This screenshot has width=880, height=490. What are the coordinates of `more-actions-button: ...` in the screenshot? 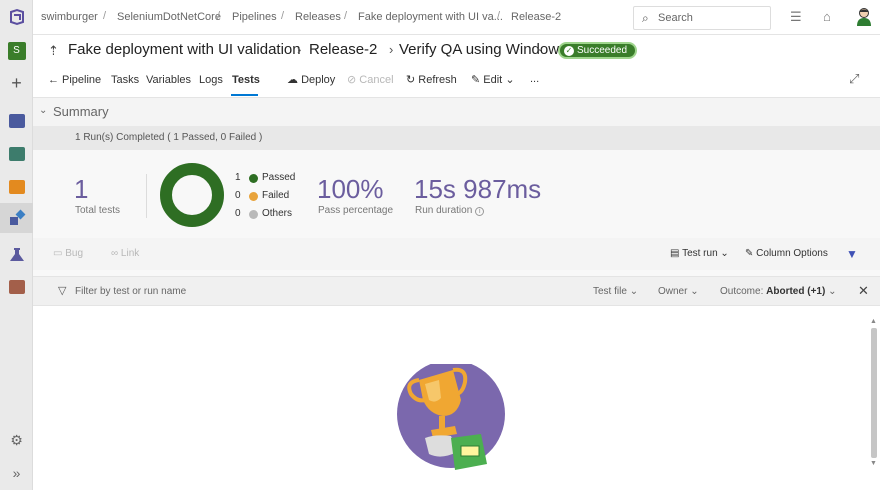 It's located at (534, 79).